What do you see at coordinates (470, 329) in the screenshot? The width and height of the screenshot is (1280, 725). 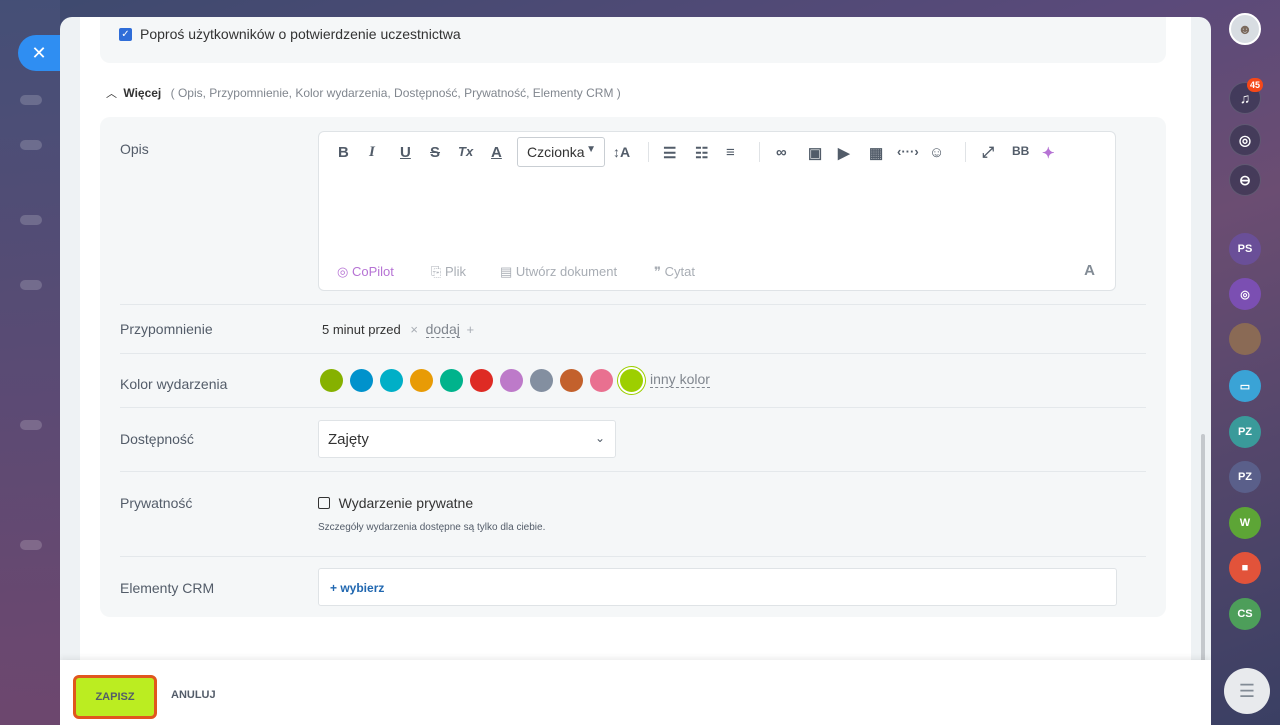 I see `plus-icon: +` at bounding box center [470, 329].